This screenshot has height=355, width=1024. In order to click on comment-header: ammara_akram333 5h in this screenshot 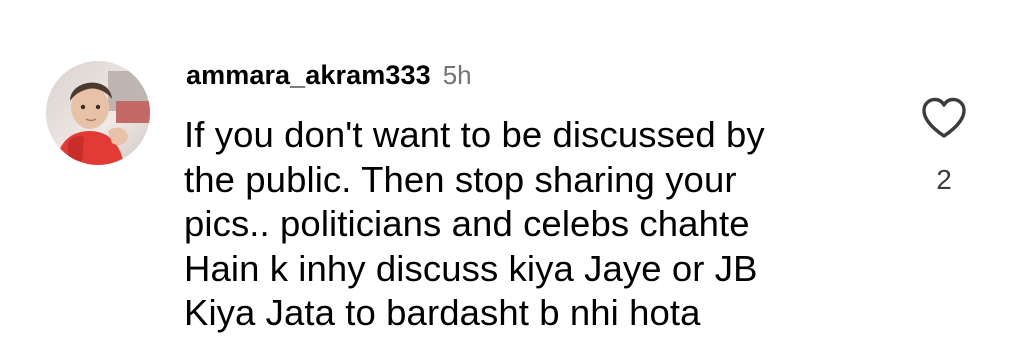, I will do `click(329, 77)`.